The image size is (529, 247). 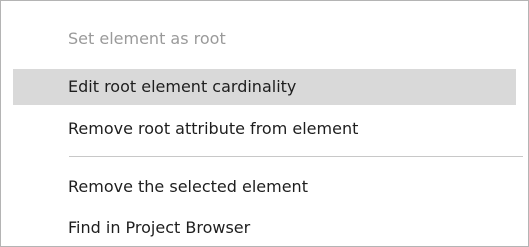 What do you see at coordinates (264, 87) in the screenshot?
I see `menu-item-edit-root-element-cardinality: Edit root element cardinality` at bounding box center [264, 87].